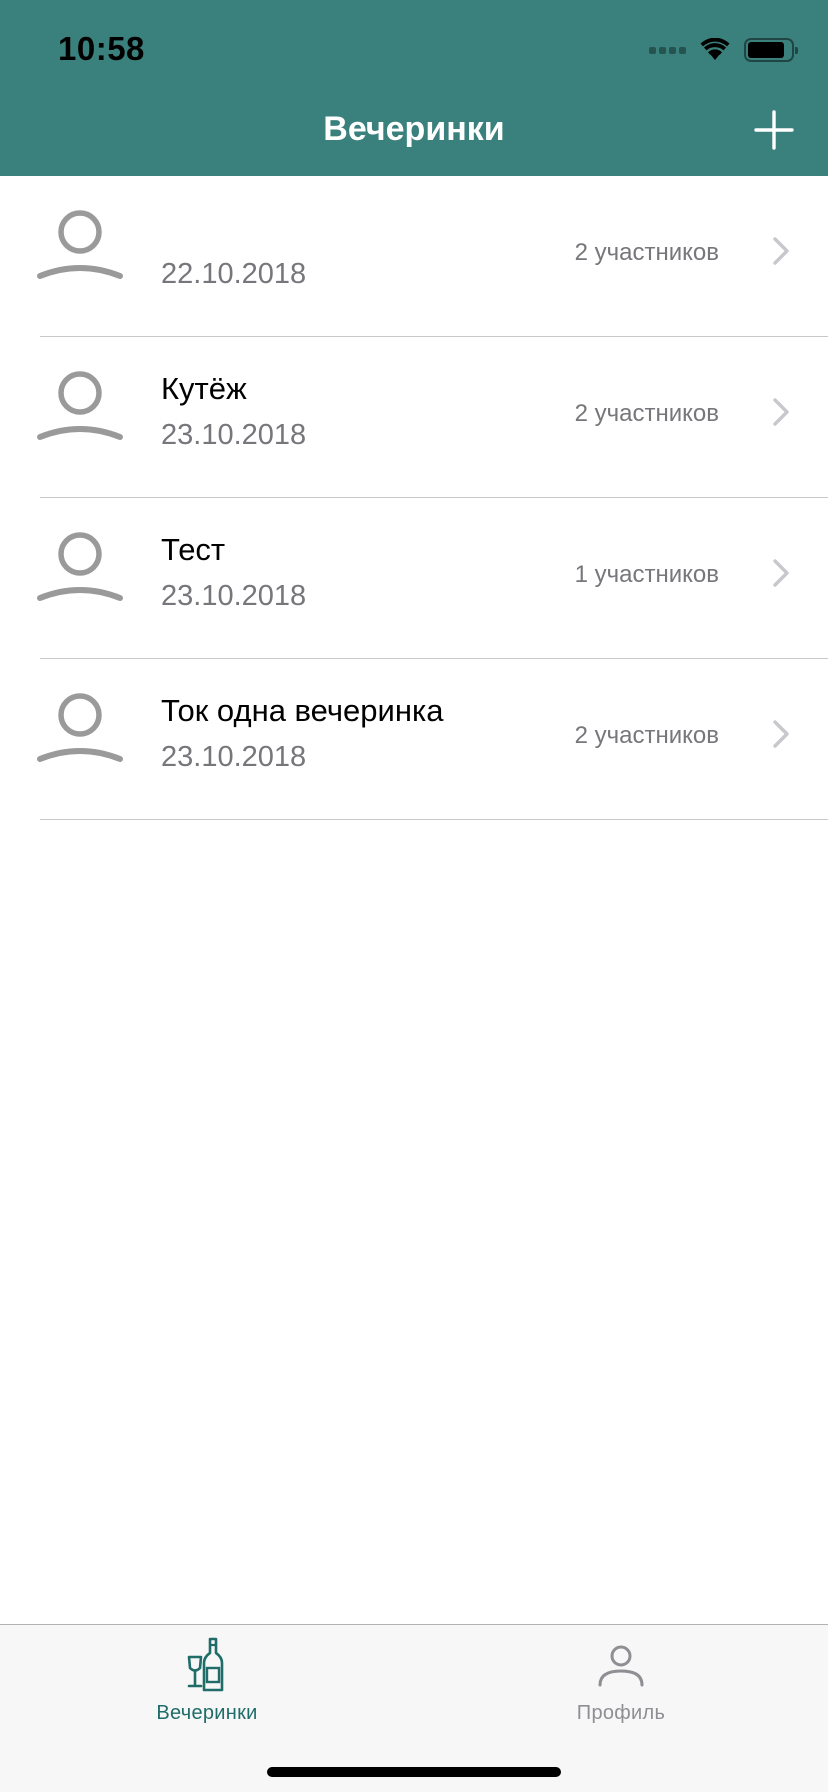 Image resolution: width=828 pixels, height=1792 pixels. I want to click on page-title: Вечеринки, so click(414, 129).